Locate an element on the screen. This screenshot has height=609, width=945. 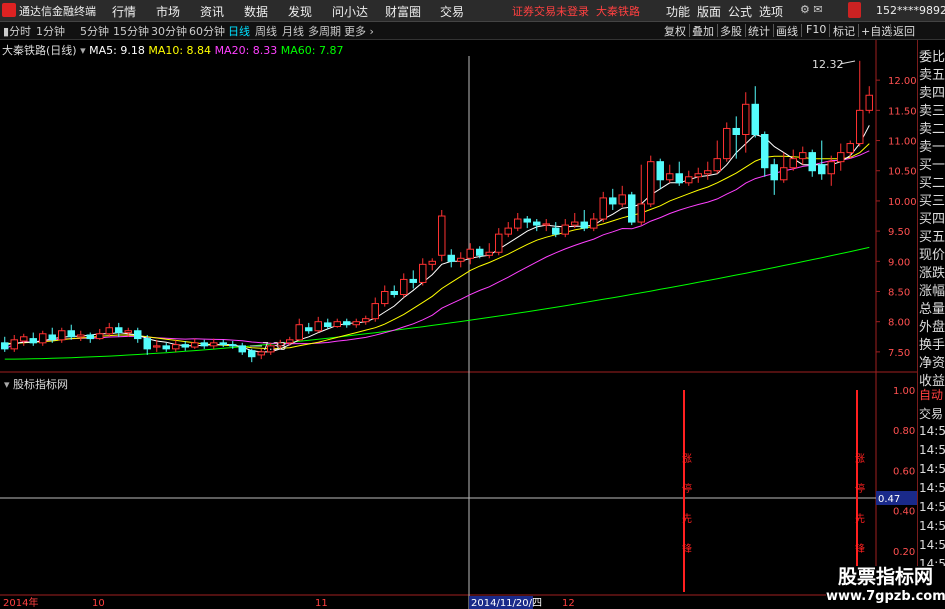
menu-discover: 发现 is located at coordinates (300, 11).